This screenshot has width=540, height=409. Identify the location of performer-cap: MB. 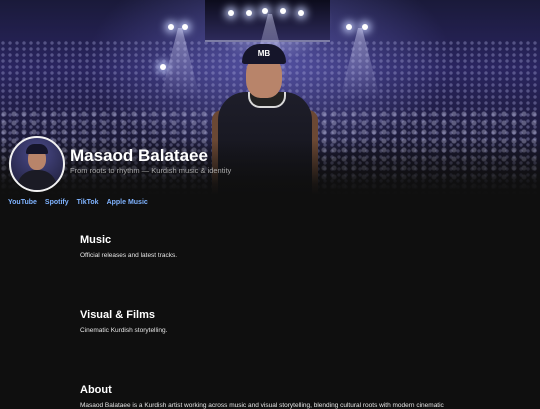
(264, 54).